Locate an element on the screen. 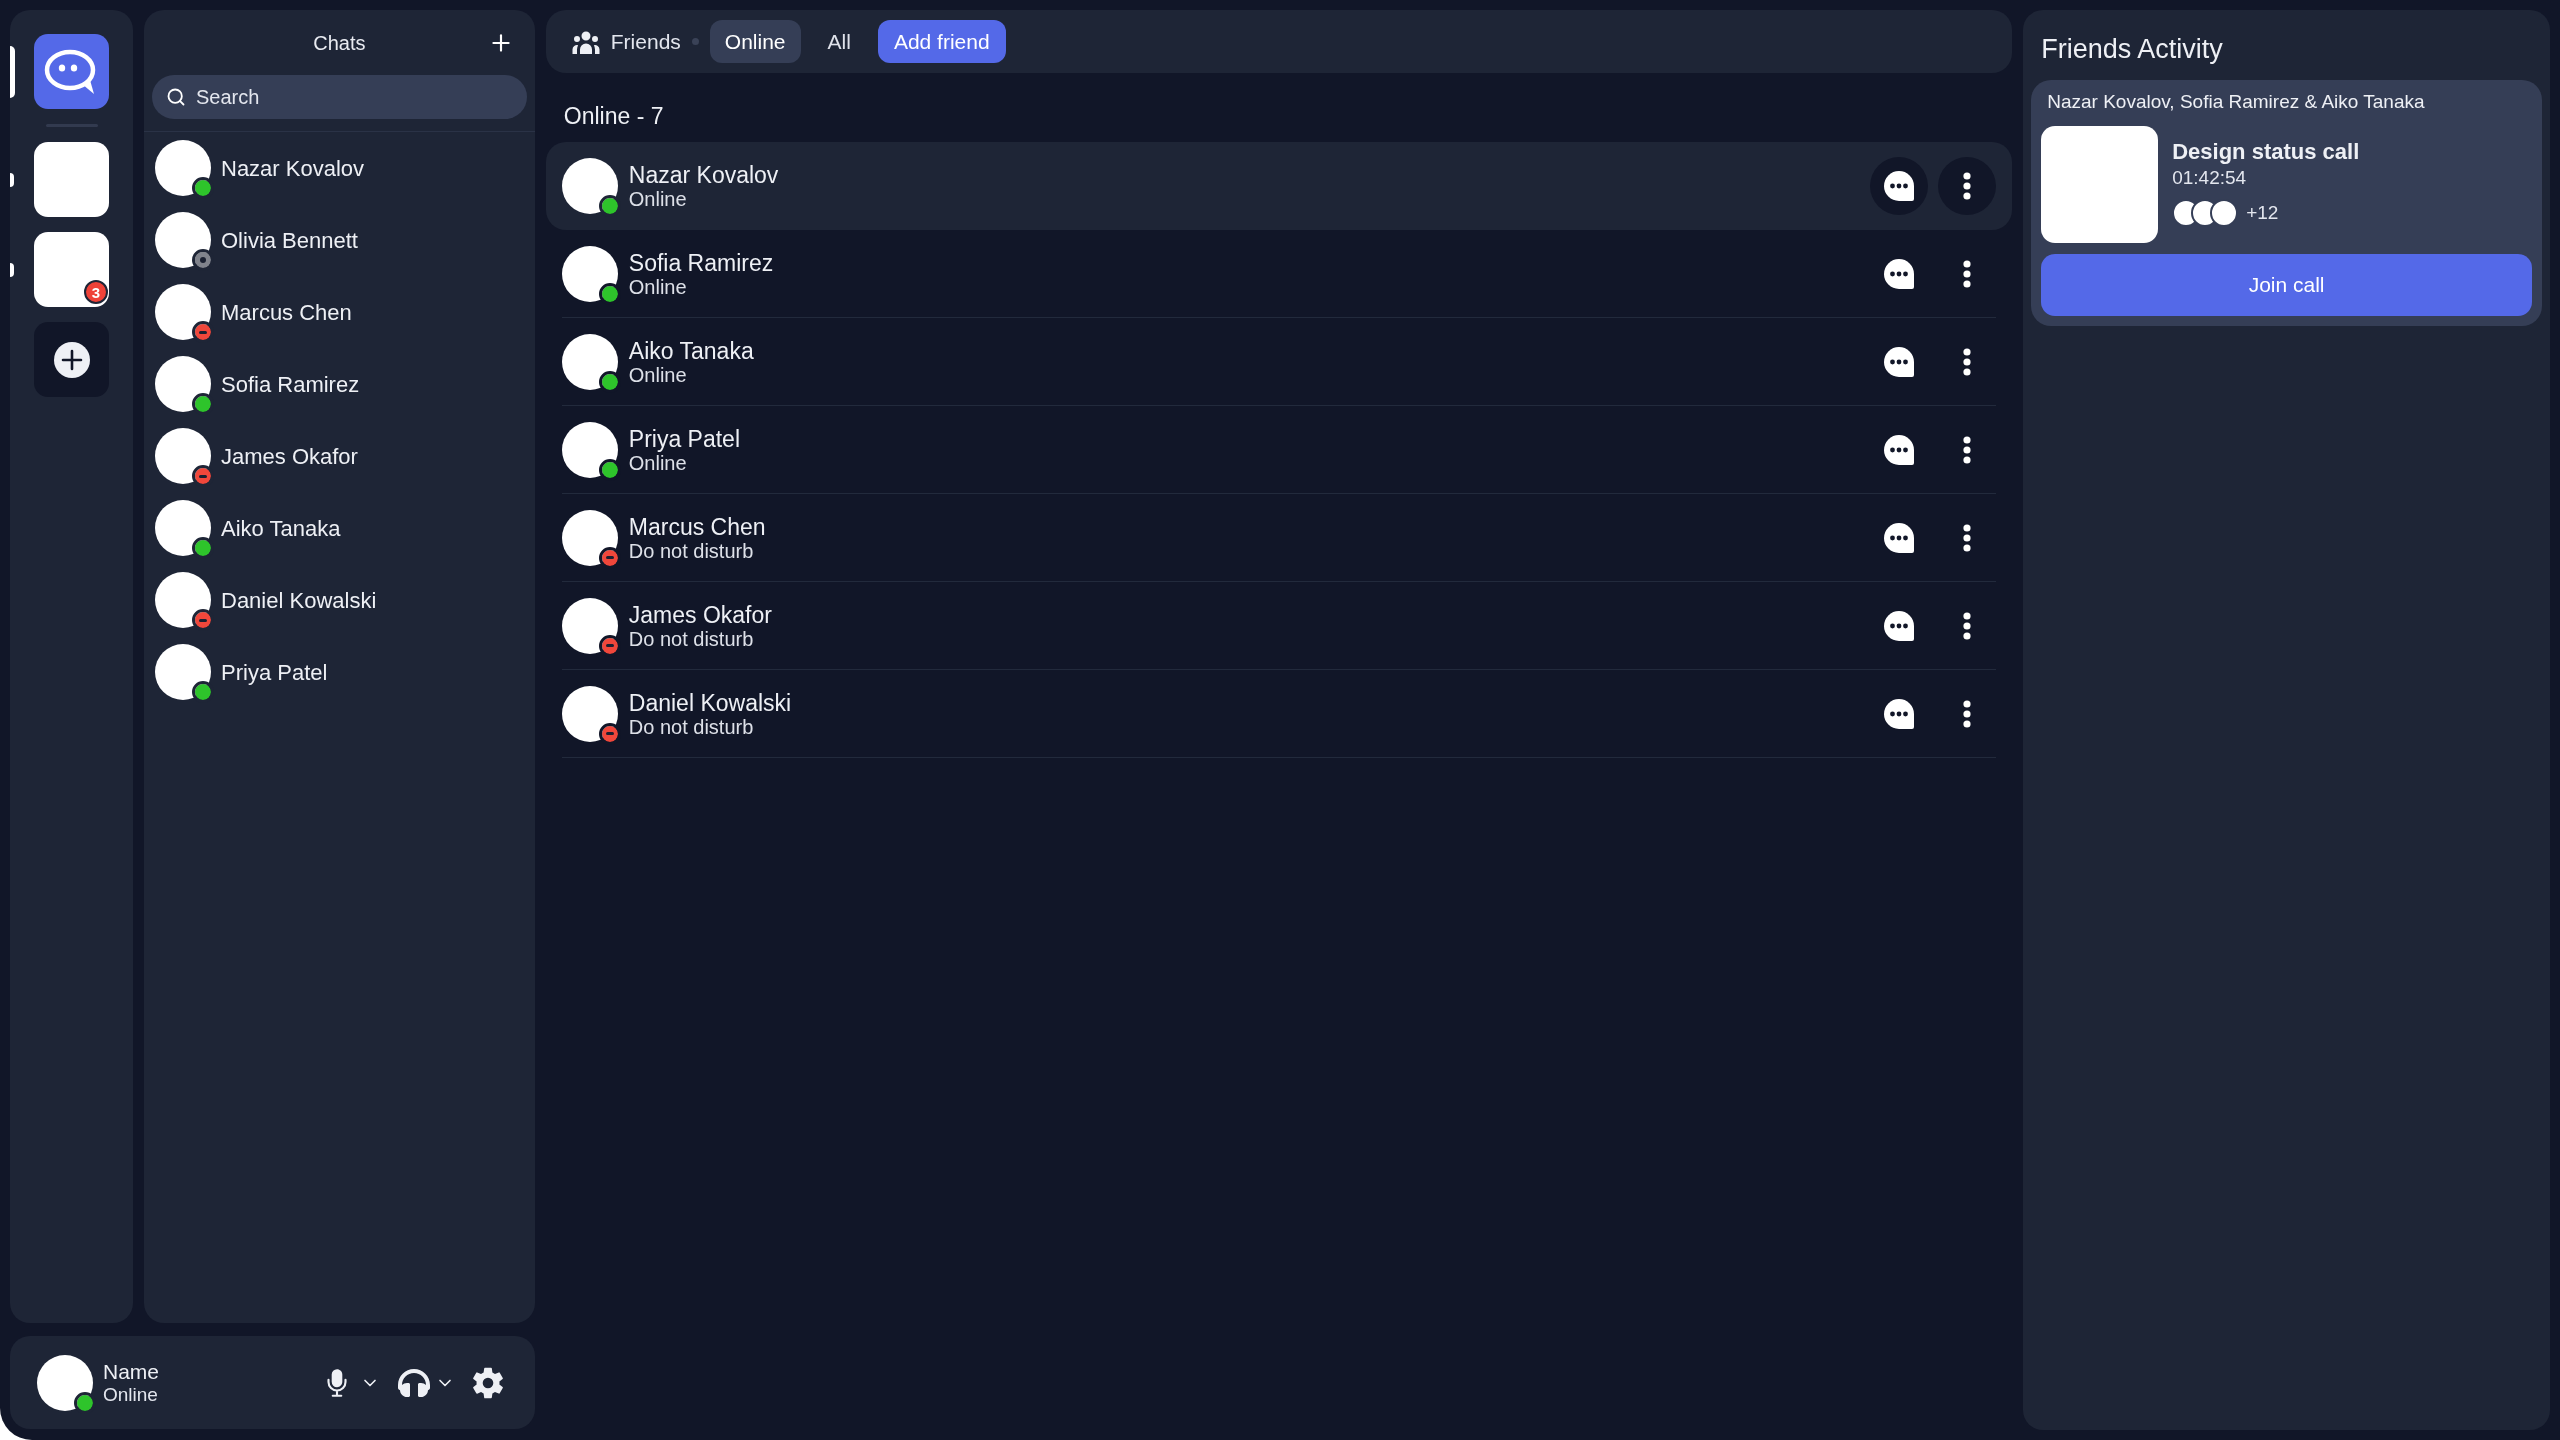  section-heading: Online - 7 is located at coordinates (613, 116).